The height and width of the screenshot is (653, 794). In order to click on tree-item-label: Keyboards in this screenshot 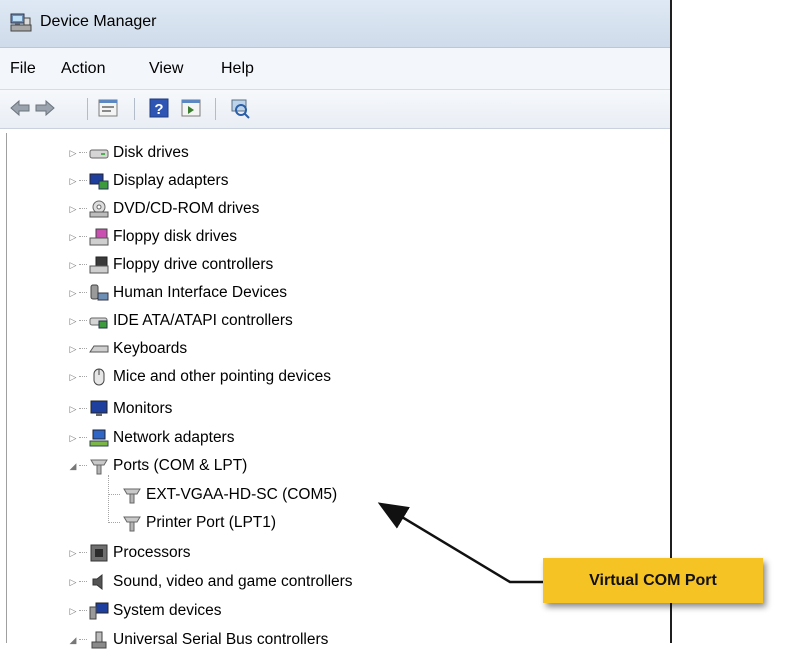, I will do `click(150, 348)`.